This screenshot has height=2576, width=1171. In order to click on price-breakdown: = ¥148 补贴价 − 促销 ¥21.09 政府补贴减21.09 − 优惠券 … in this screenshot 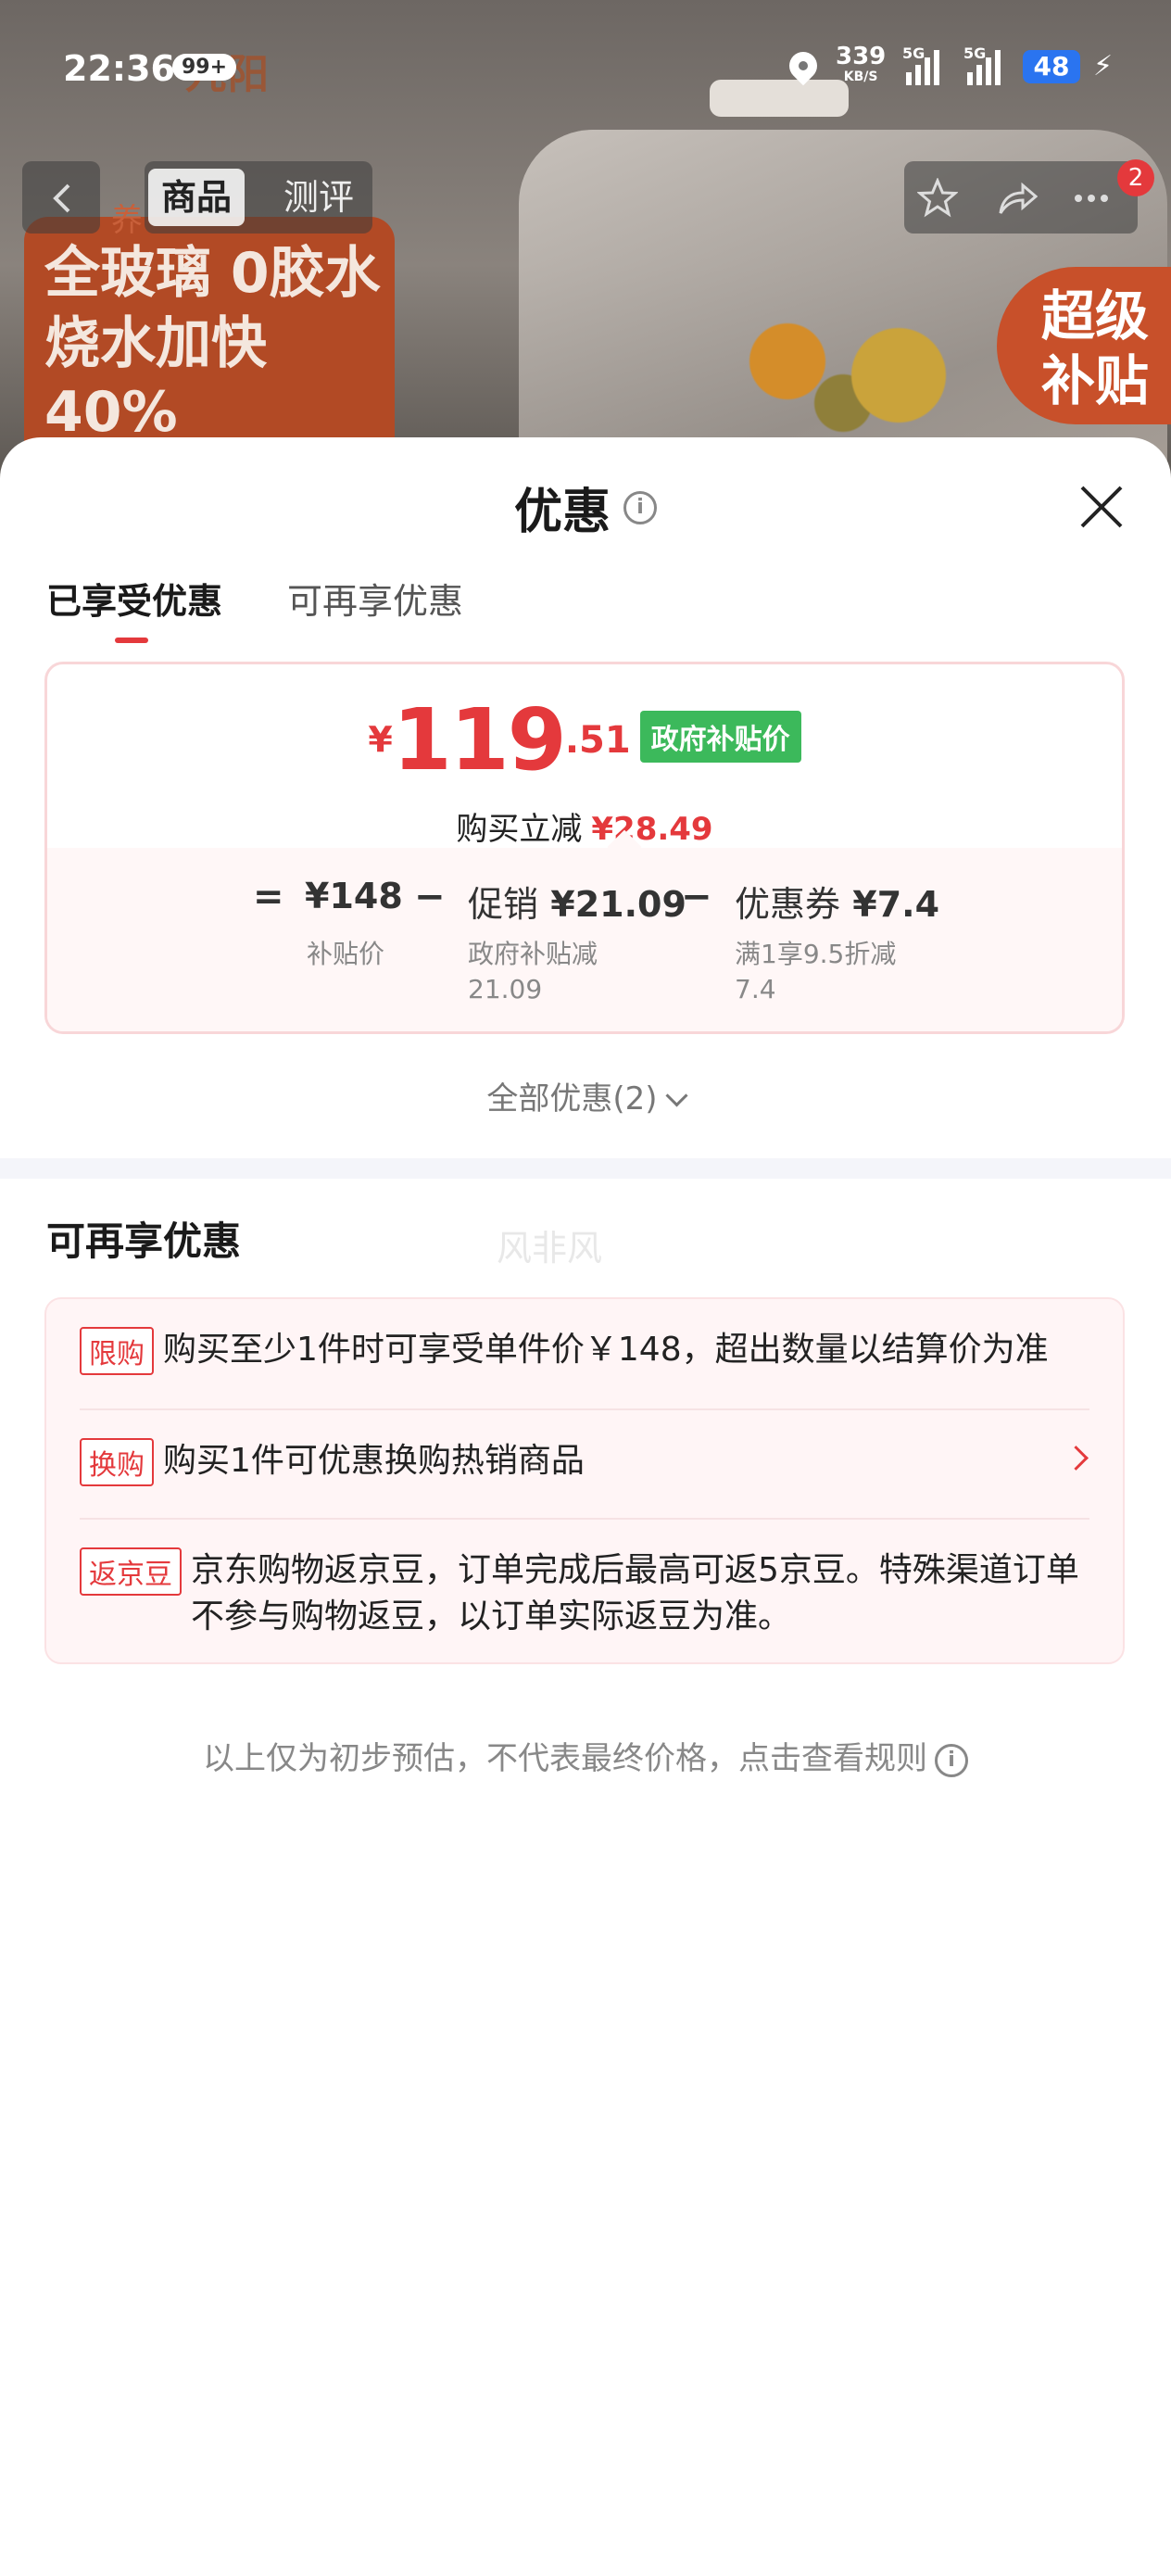, I will do `click(584, 940)`.